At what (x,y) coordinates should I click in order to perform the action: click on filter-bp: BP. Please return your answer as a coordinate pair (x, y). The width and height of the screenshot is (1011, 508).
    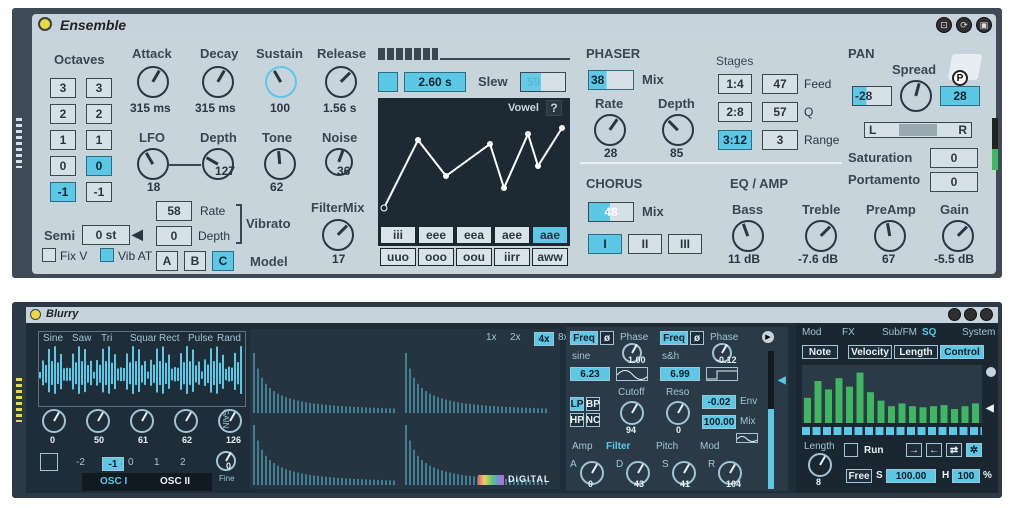
    Looking at the image, I should click on (593, 404).